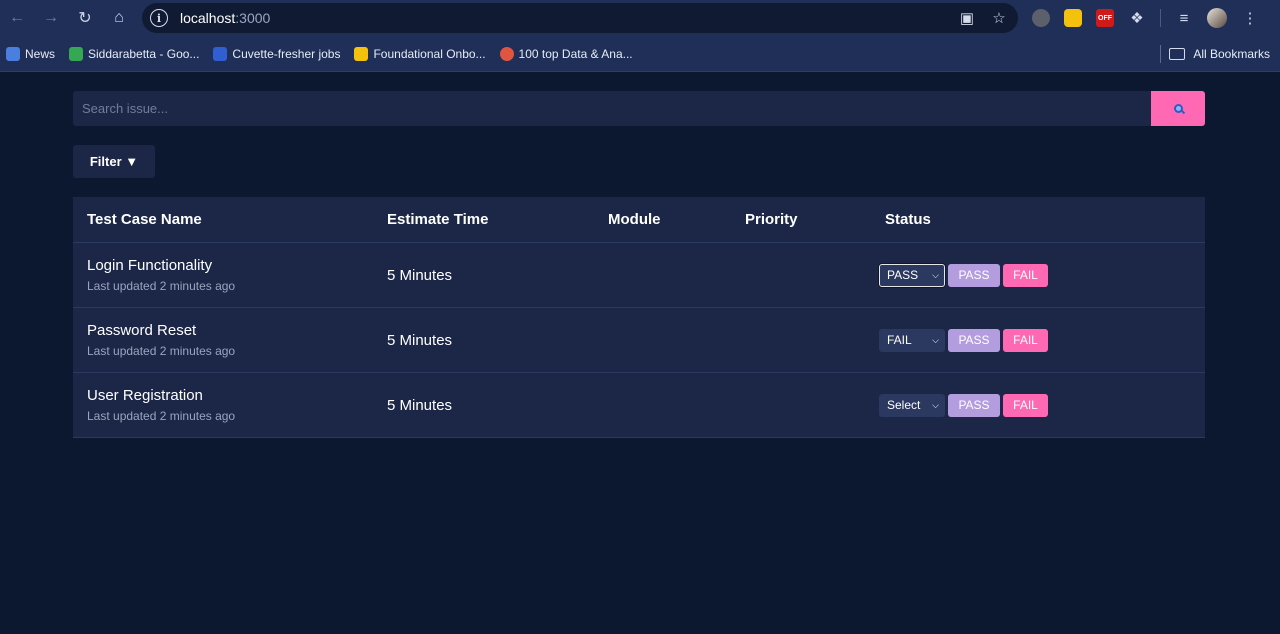 This screenshot has width=1280, height=634. What do you see at coordinates (1105, 18) in the screenshot?
I see `extension-off-icon: OFF` at bounding box center [1105, 18].